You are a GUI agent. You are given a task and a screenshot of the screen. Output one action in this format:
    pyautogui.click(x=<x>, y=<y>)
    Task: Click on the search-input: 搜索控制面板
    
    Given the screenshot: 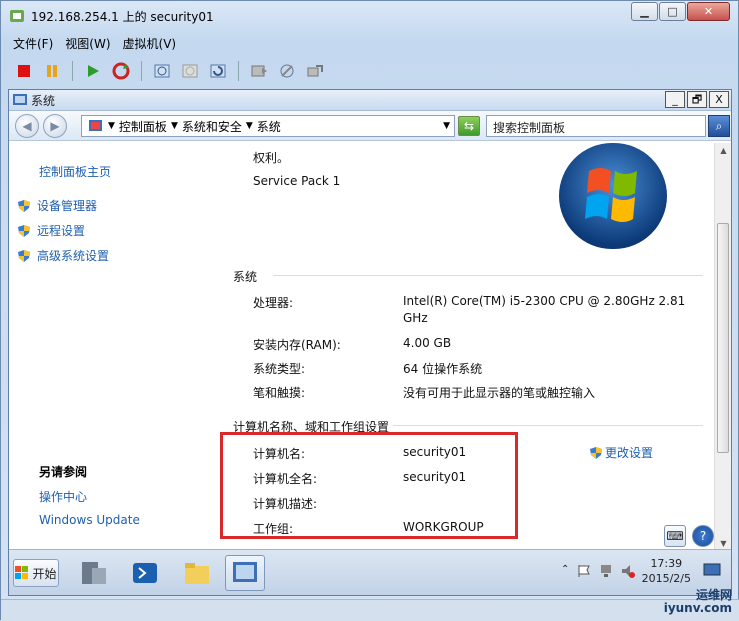 What is the action you would take?
    pyautogui.click(x=596, y=126)
    